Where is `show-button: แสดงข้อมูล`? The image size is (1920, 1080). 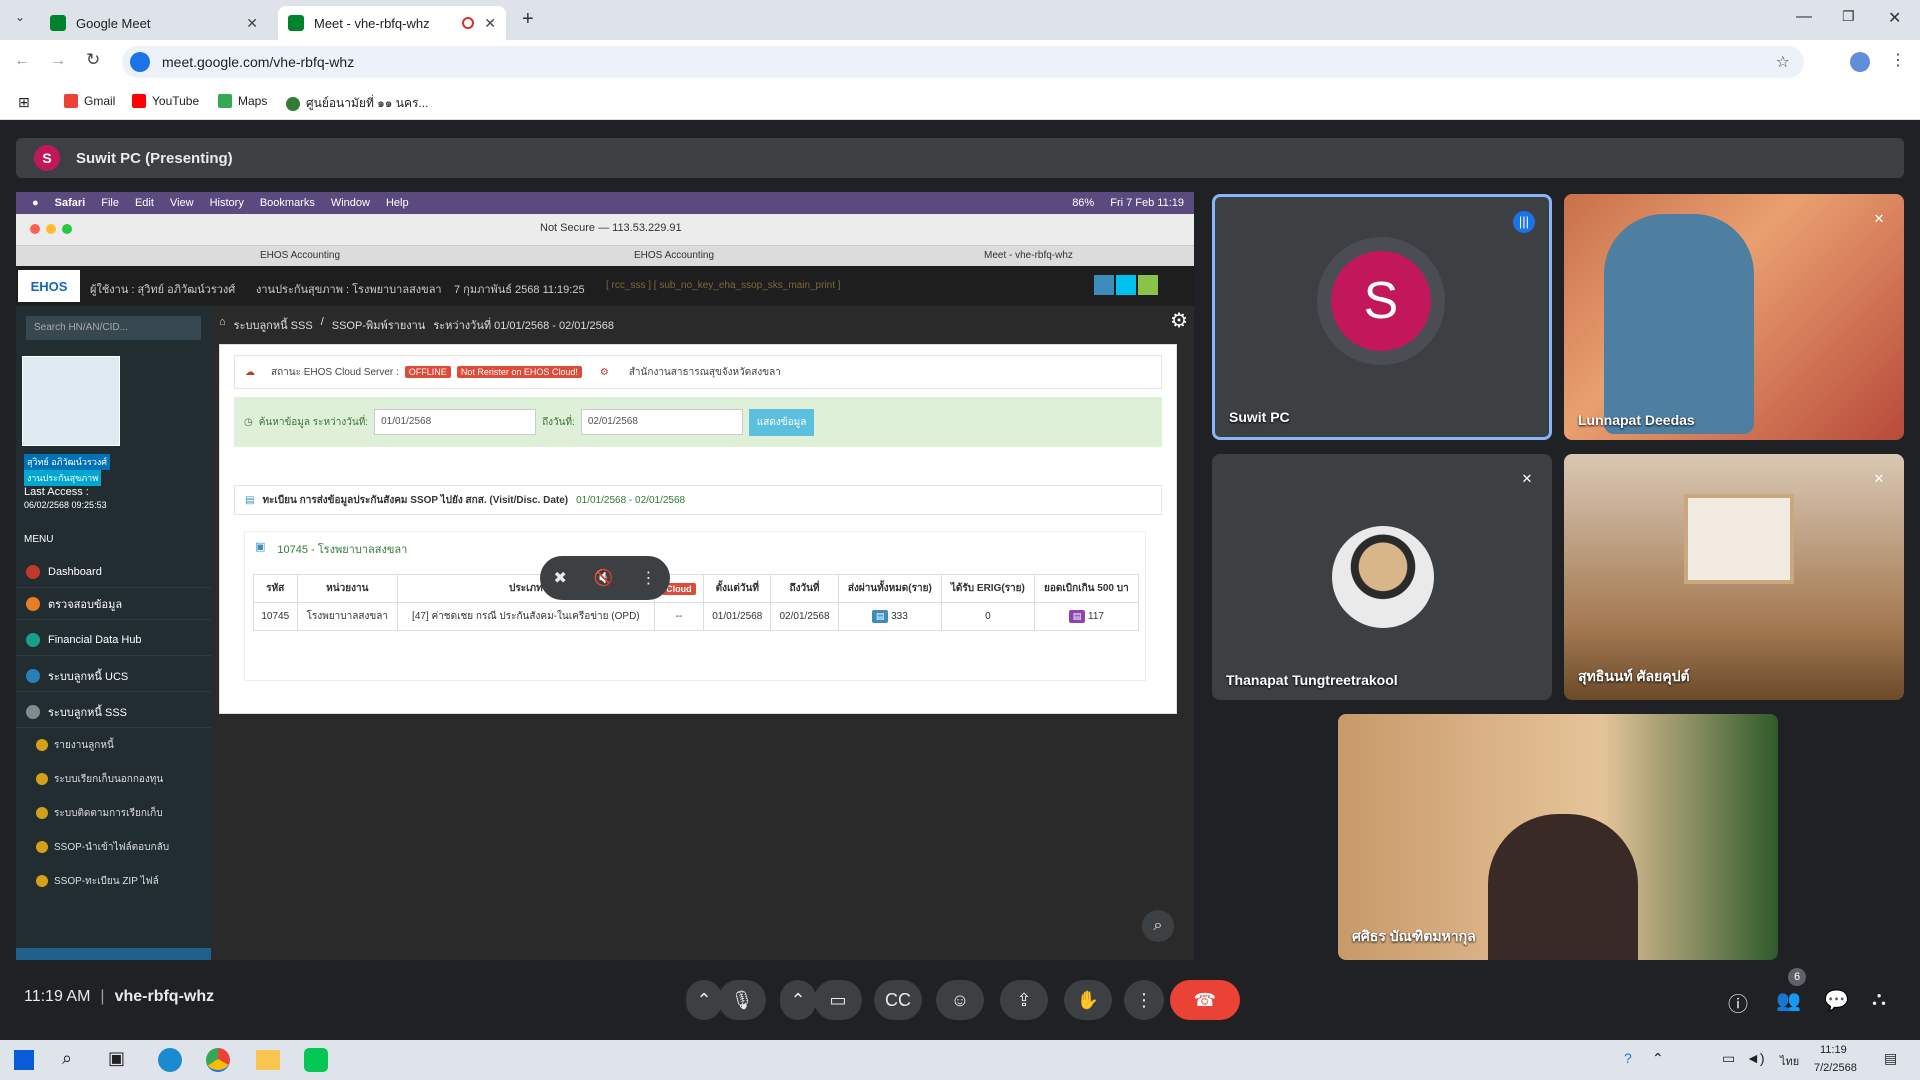
show-button: แสดงข้อมูล is located at coordinates (781, 422).